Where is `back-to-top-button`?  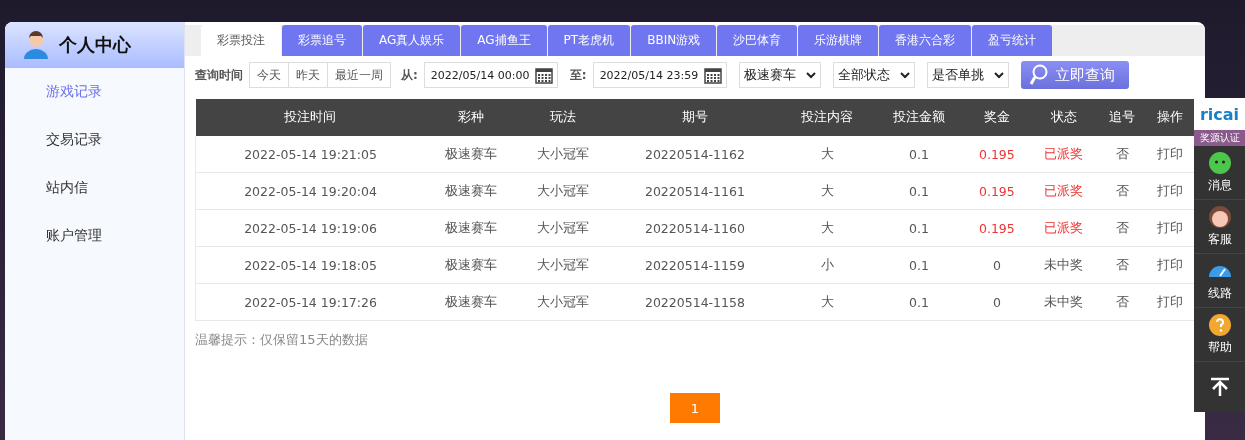
back-to-top-button is located at coordinates (1219, 387).